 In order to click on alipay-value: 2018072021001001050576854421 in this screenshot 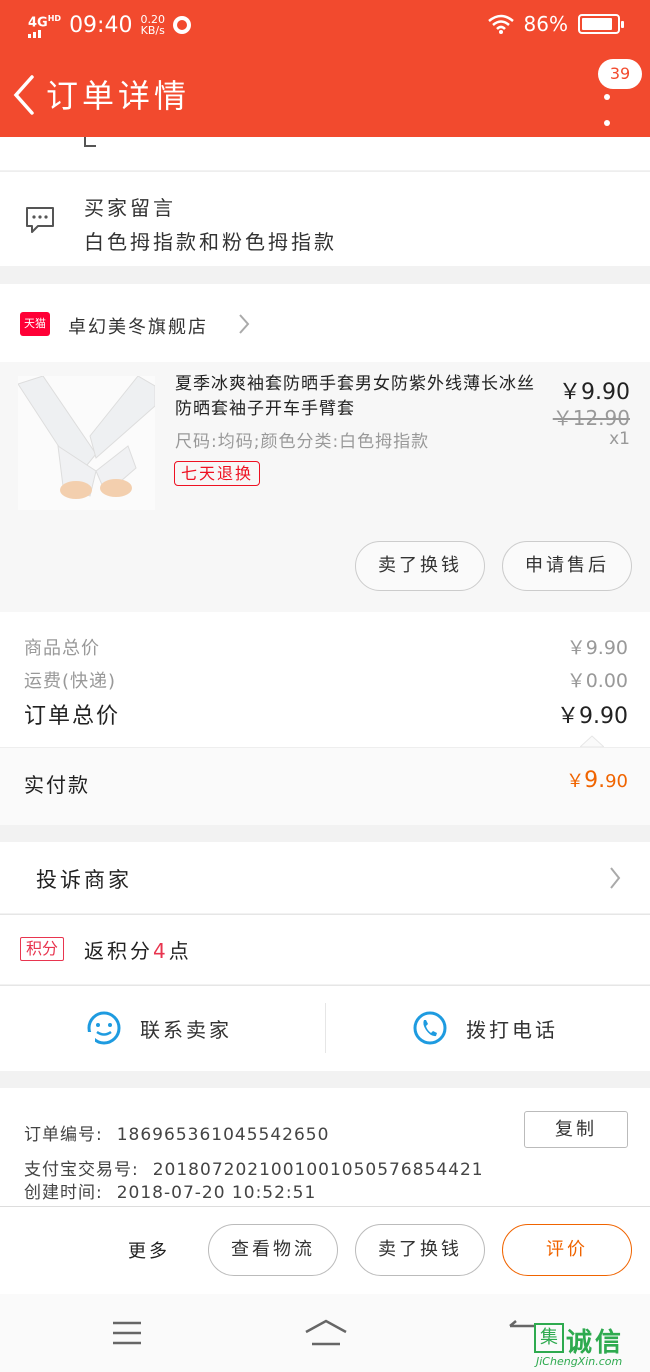, I will do `click(318, 1170)`.